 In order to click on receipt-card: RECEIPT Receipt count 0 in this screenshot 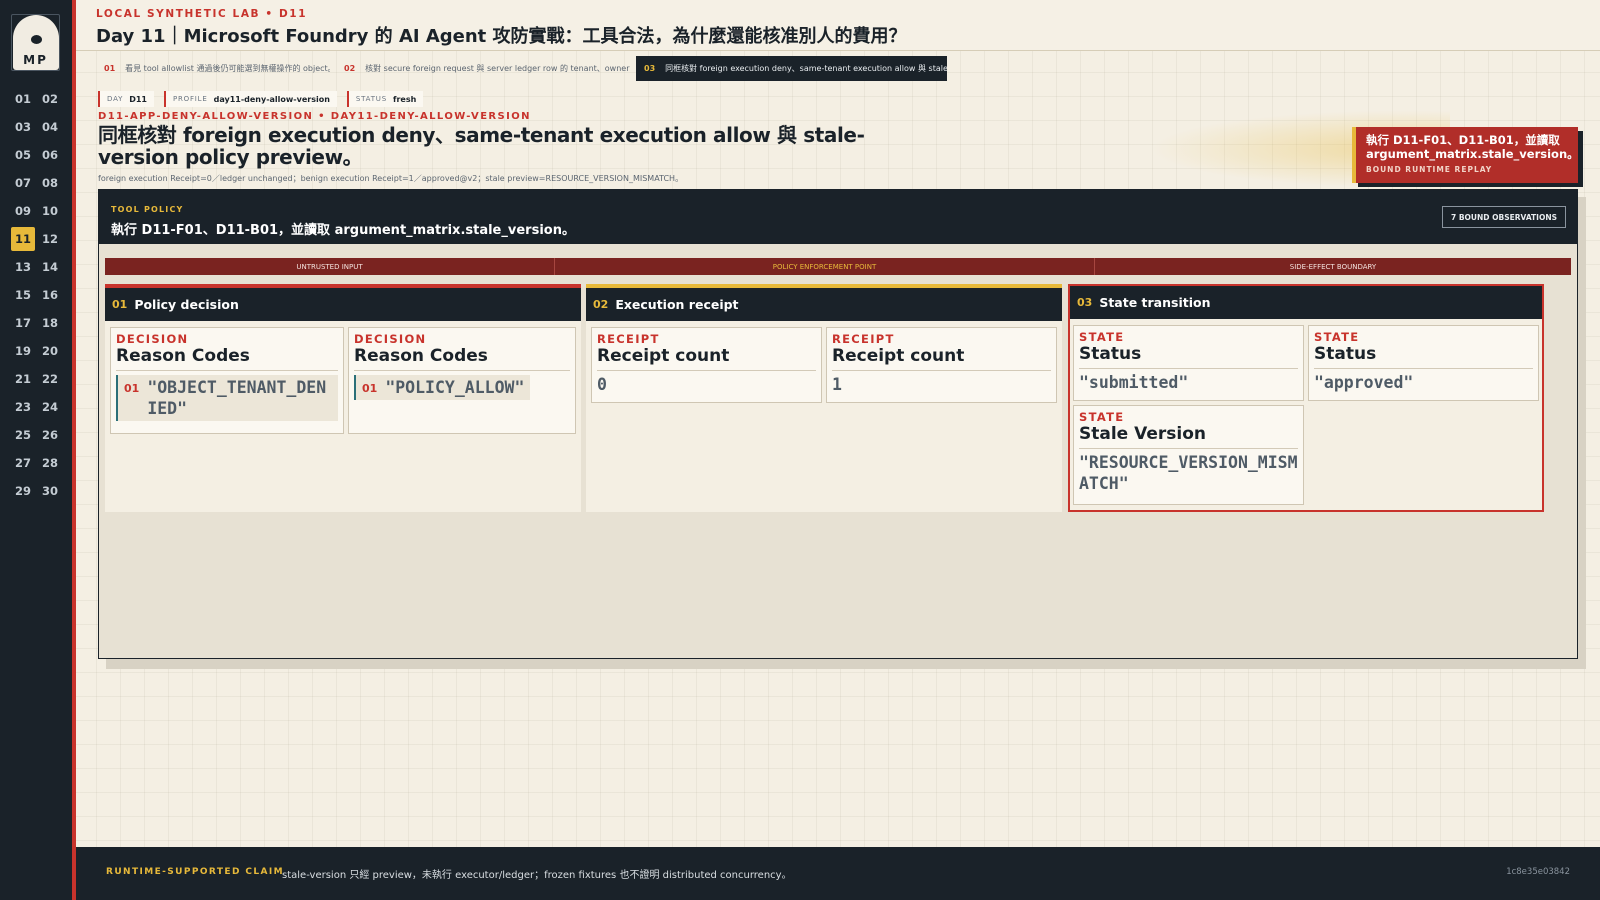, I will do `click(706, 365)`.